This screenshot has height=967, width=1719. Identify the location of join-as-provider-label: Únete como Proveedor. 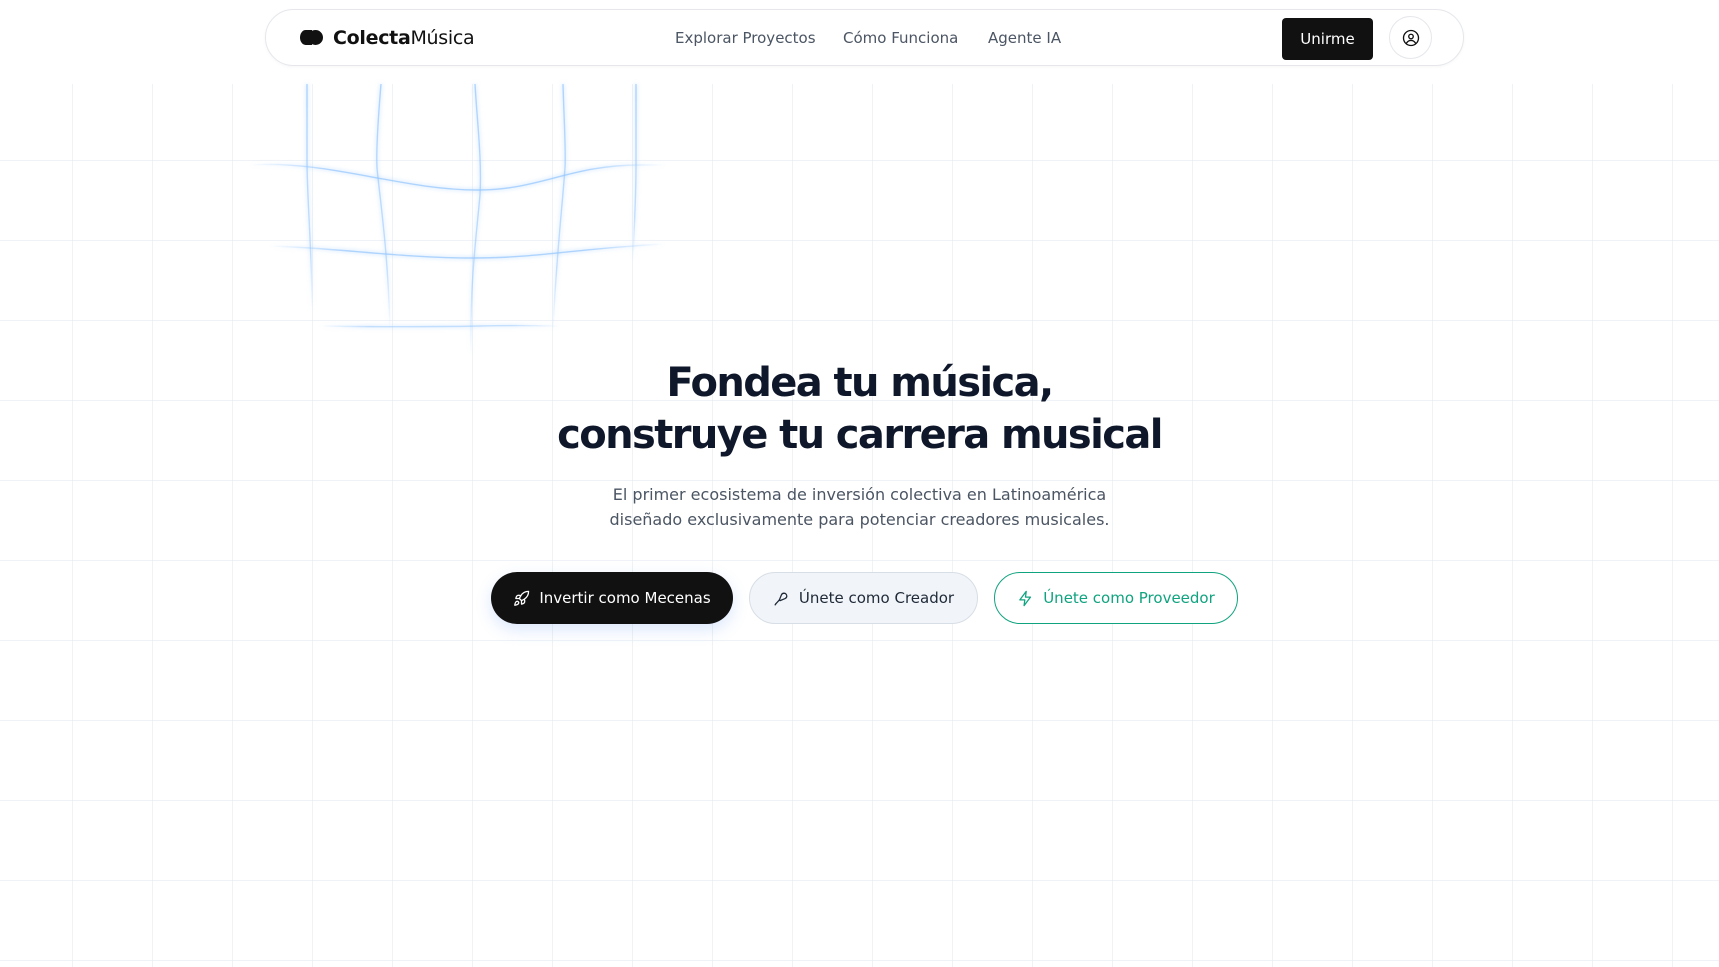
(1129, 598).